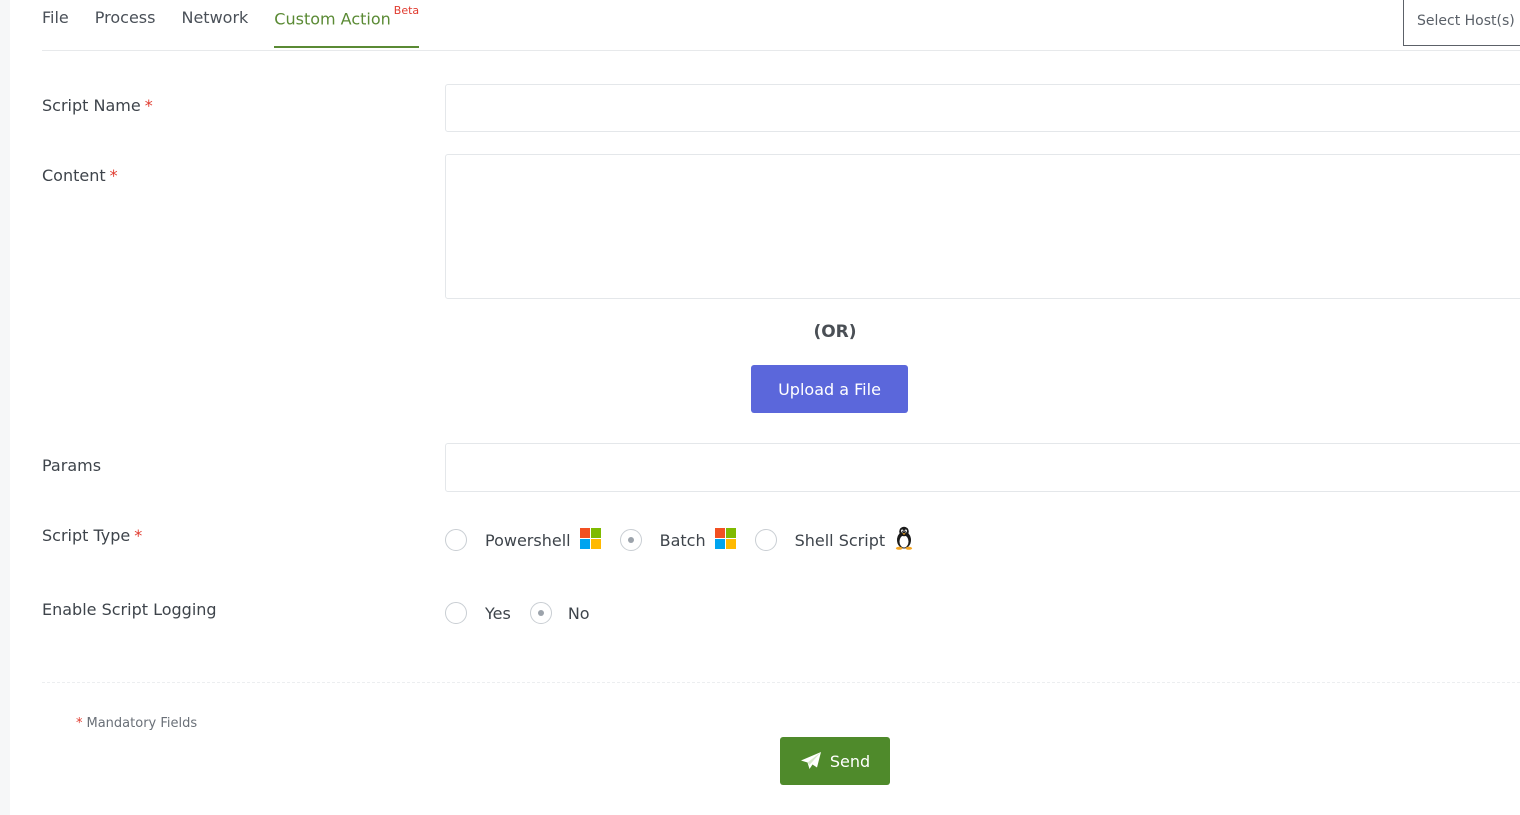 The width and height of the screenshot is (1520, 815). I want to click on script-name-label: Script Name *, so click(97, 105).